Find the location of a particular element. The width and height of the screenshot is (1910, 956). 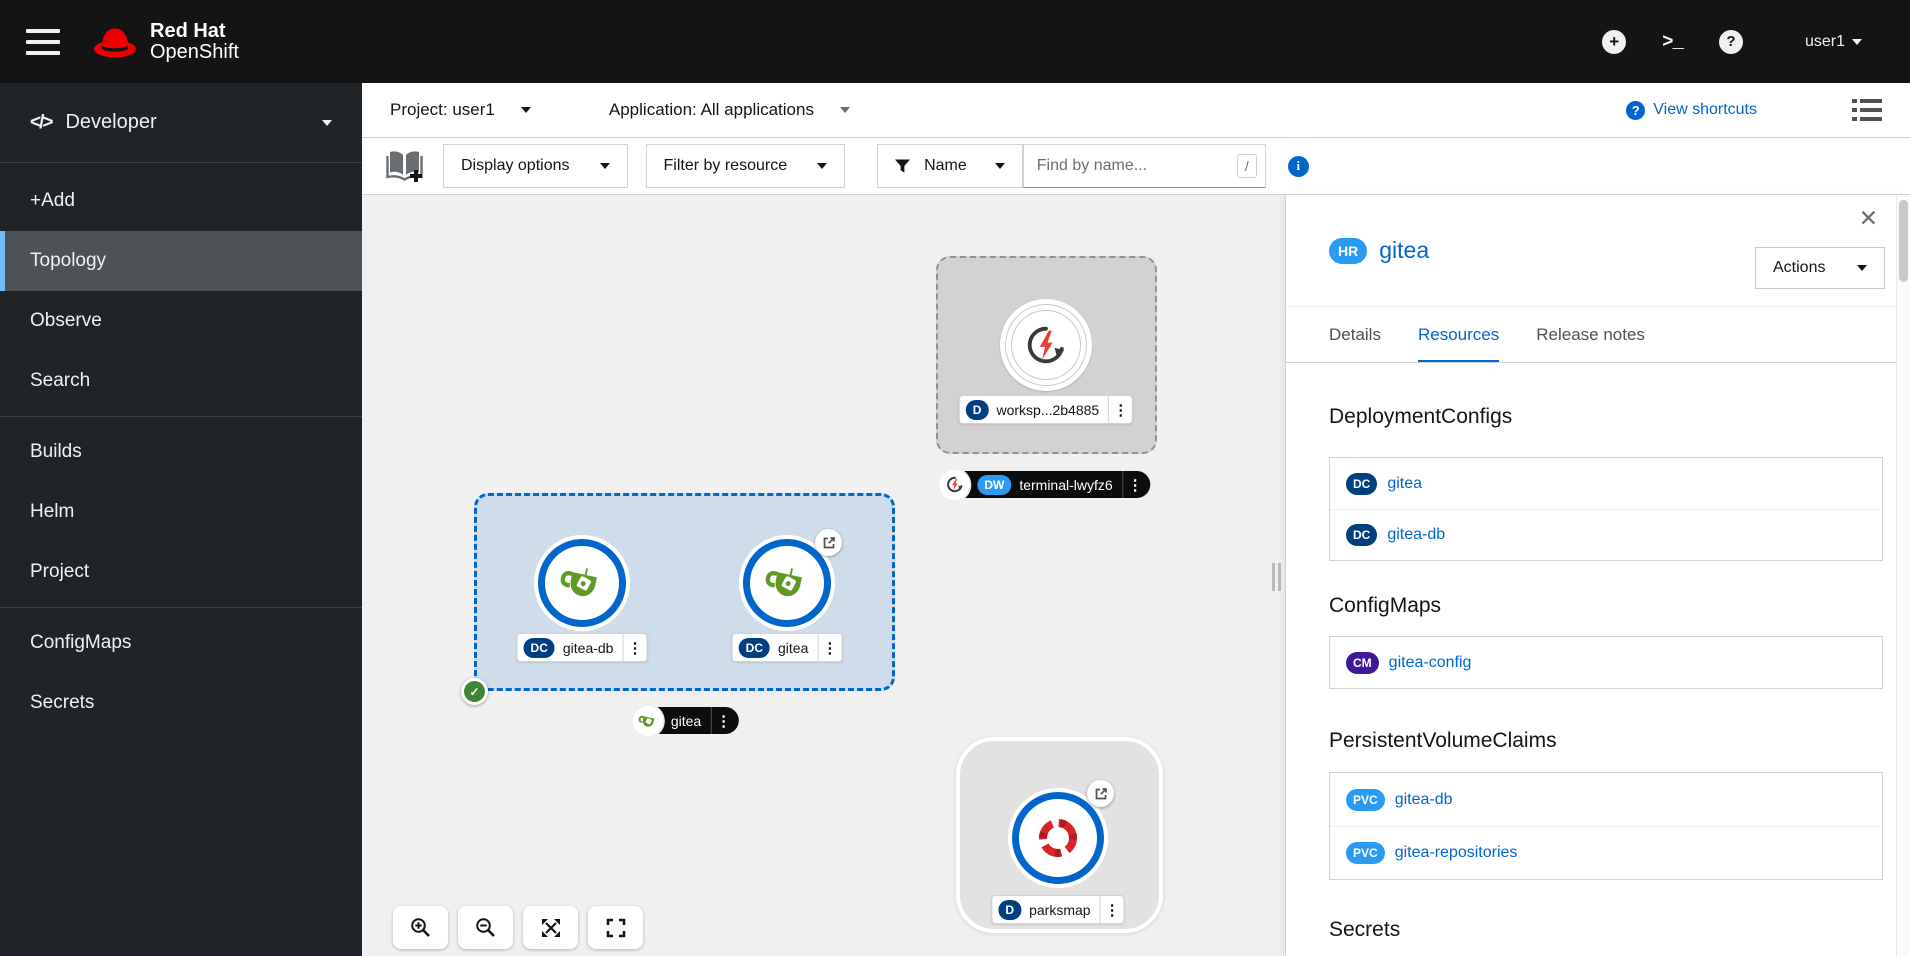

web-terminal-button: >_ is located at coordinates (1673, 42).